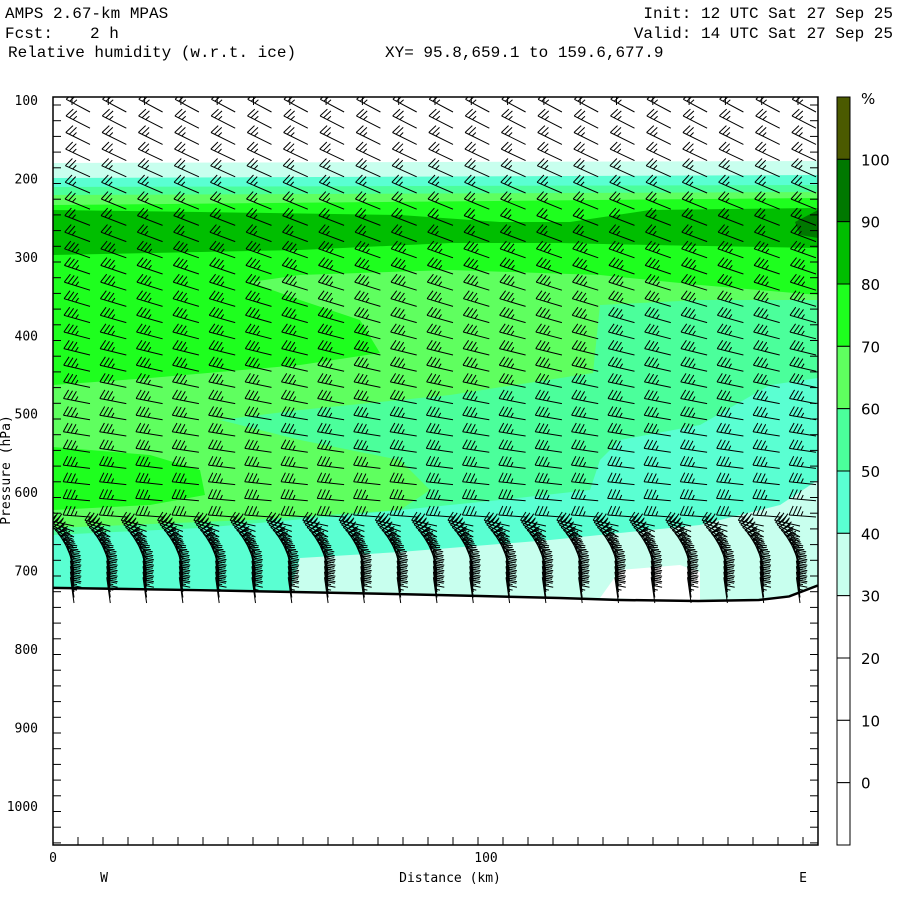 This screenshot has height=900, width=900. I want to click on east-label: E, so click(803, 878).